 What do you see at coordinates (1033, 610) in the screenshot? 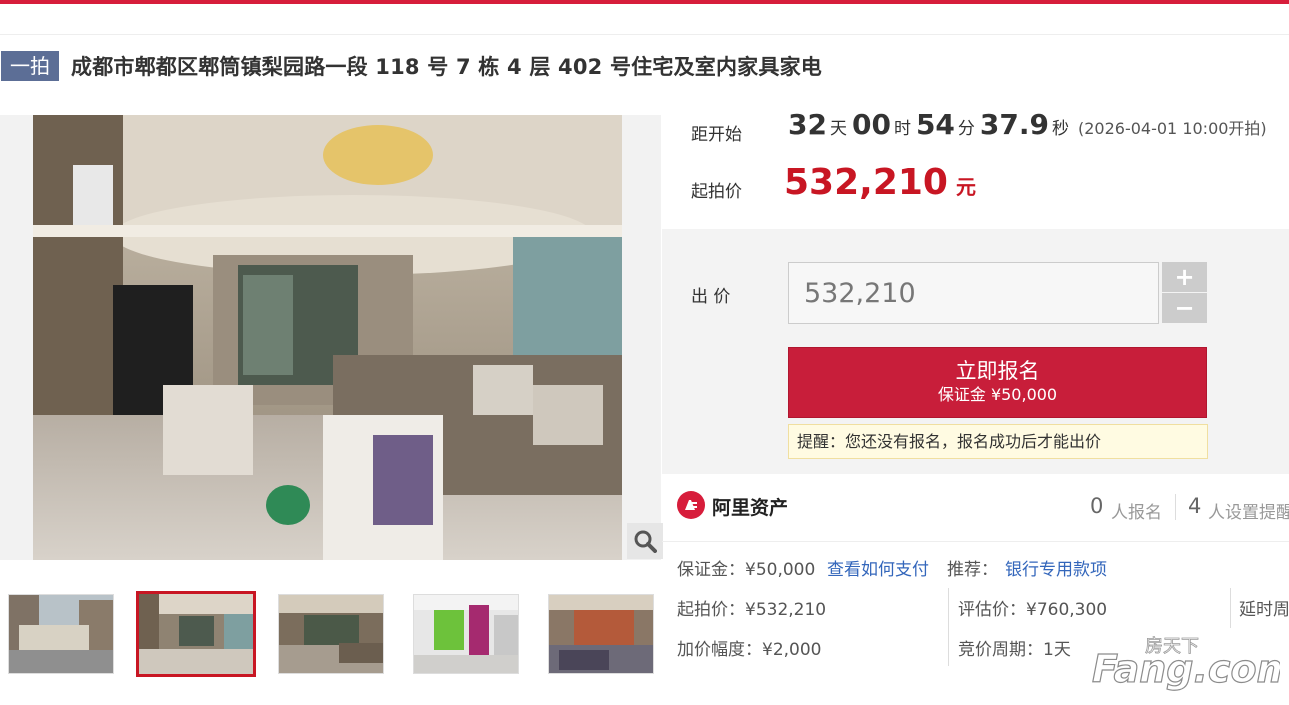
I see `detail-appraisal: 评估价：¥760,300` at bounding box center [1033, 610].